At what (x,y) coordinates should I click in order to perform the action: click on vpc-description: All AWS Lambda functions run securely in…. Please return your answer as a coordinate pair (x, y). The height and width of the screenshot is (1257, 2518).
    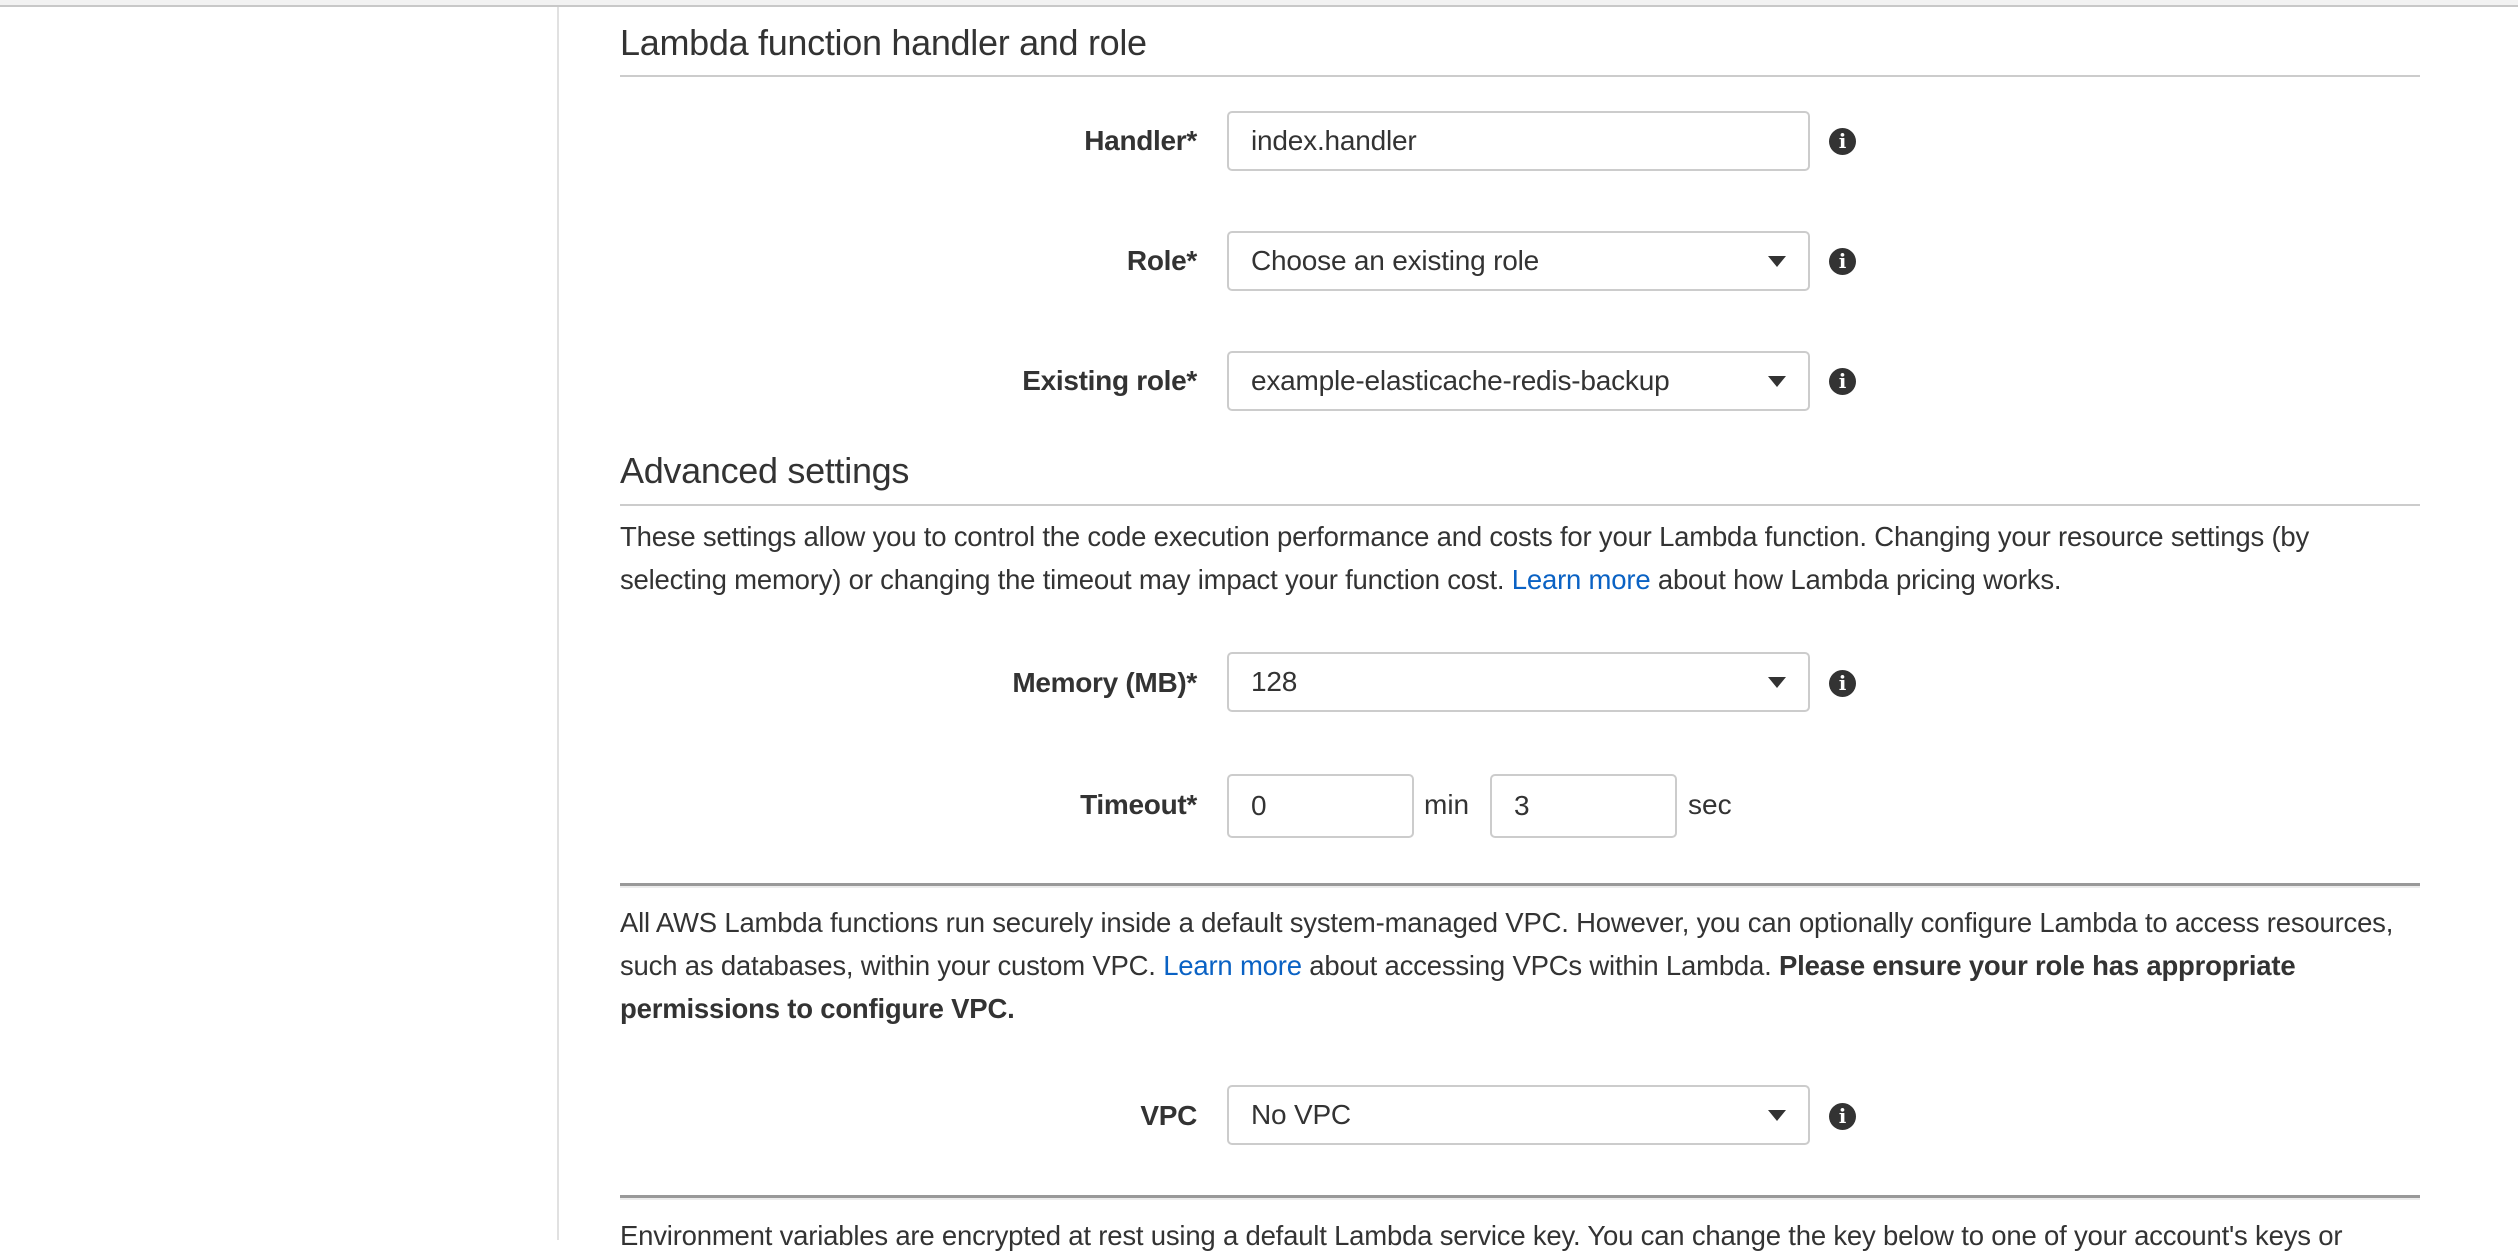
    Looking at the image, I should click on (1520, 965).